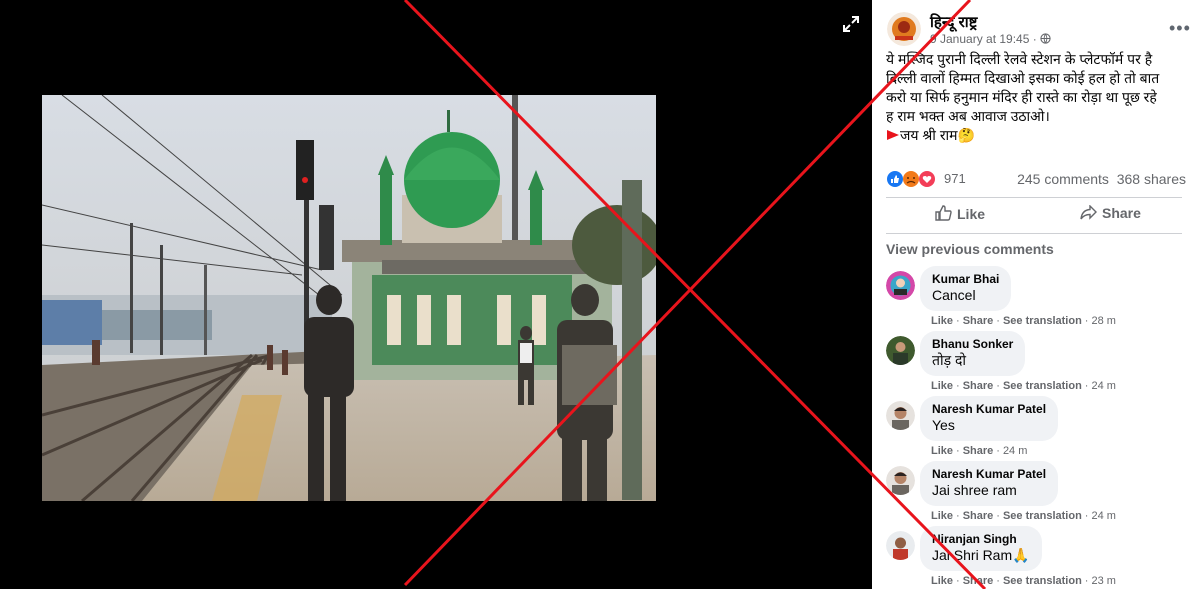 The width and height of the screenshot is (1200, 589). What do you see at coordinates (970, 249) in the screenshot?
I see `view-previous-comments: View previous comments` at bounding box center [970, 249].